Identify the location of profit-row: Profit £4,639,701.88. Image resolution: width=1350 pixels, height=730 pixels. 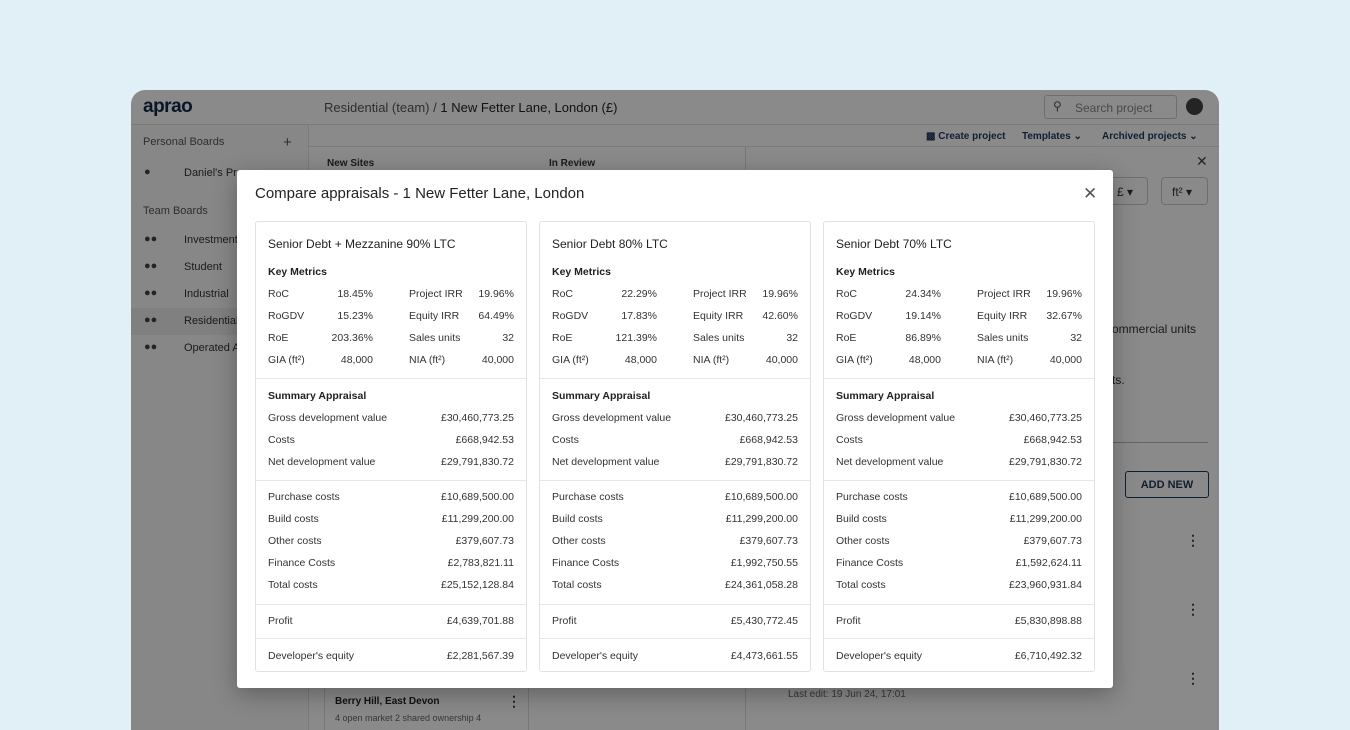
(391, 622).